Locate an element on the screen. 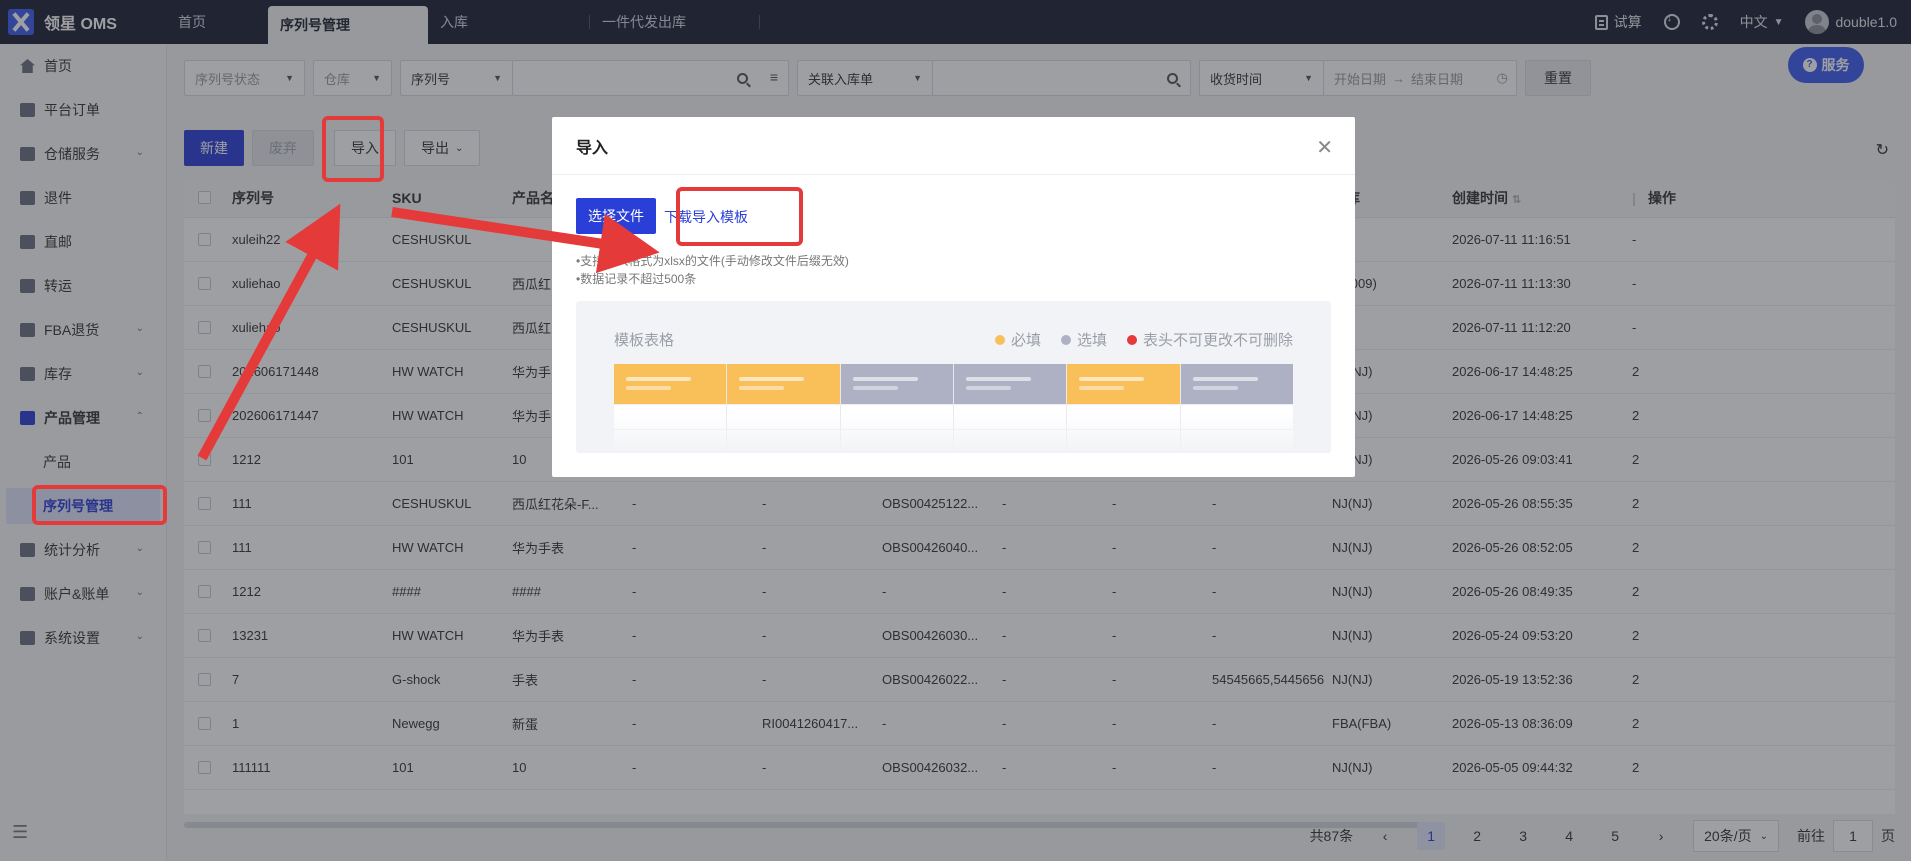 The width and height of the screenshot is (1911, 861). annotation-arrows is located at coordinates (428, 332).